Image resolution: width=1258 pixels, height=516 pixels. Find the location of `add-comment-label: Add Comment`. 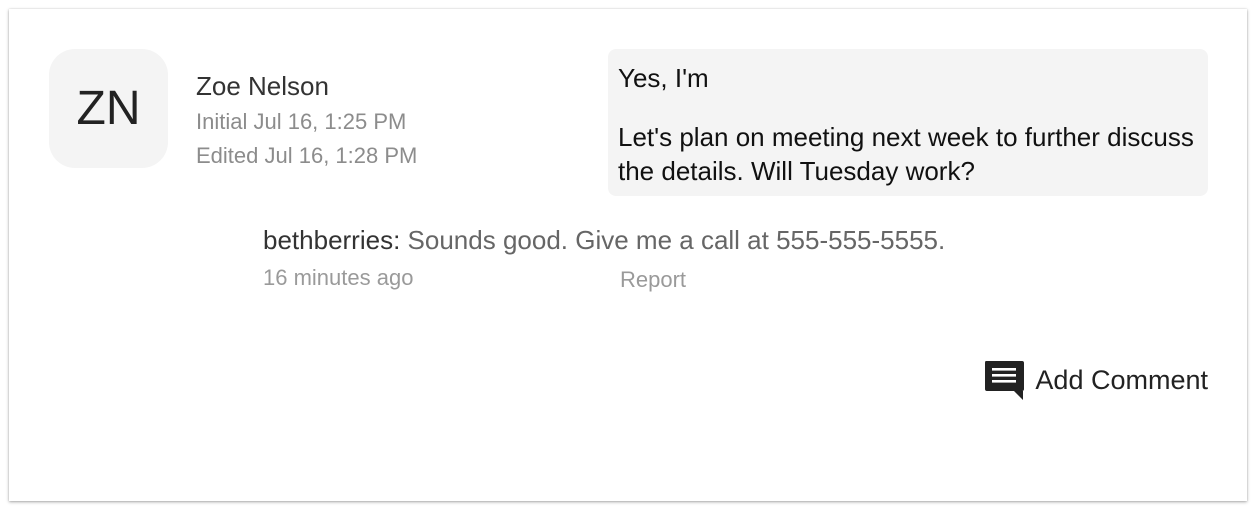

add-comment-label: Add Comment is located at coordinates (1121, 379).